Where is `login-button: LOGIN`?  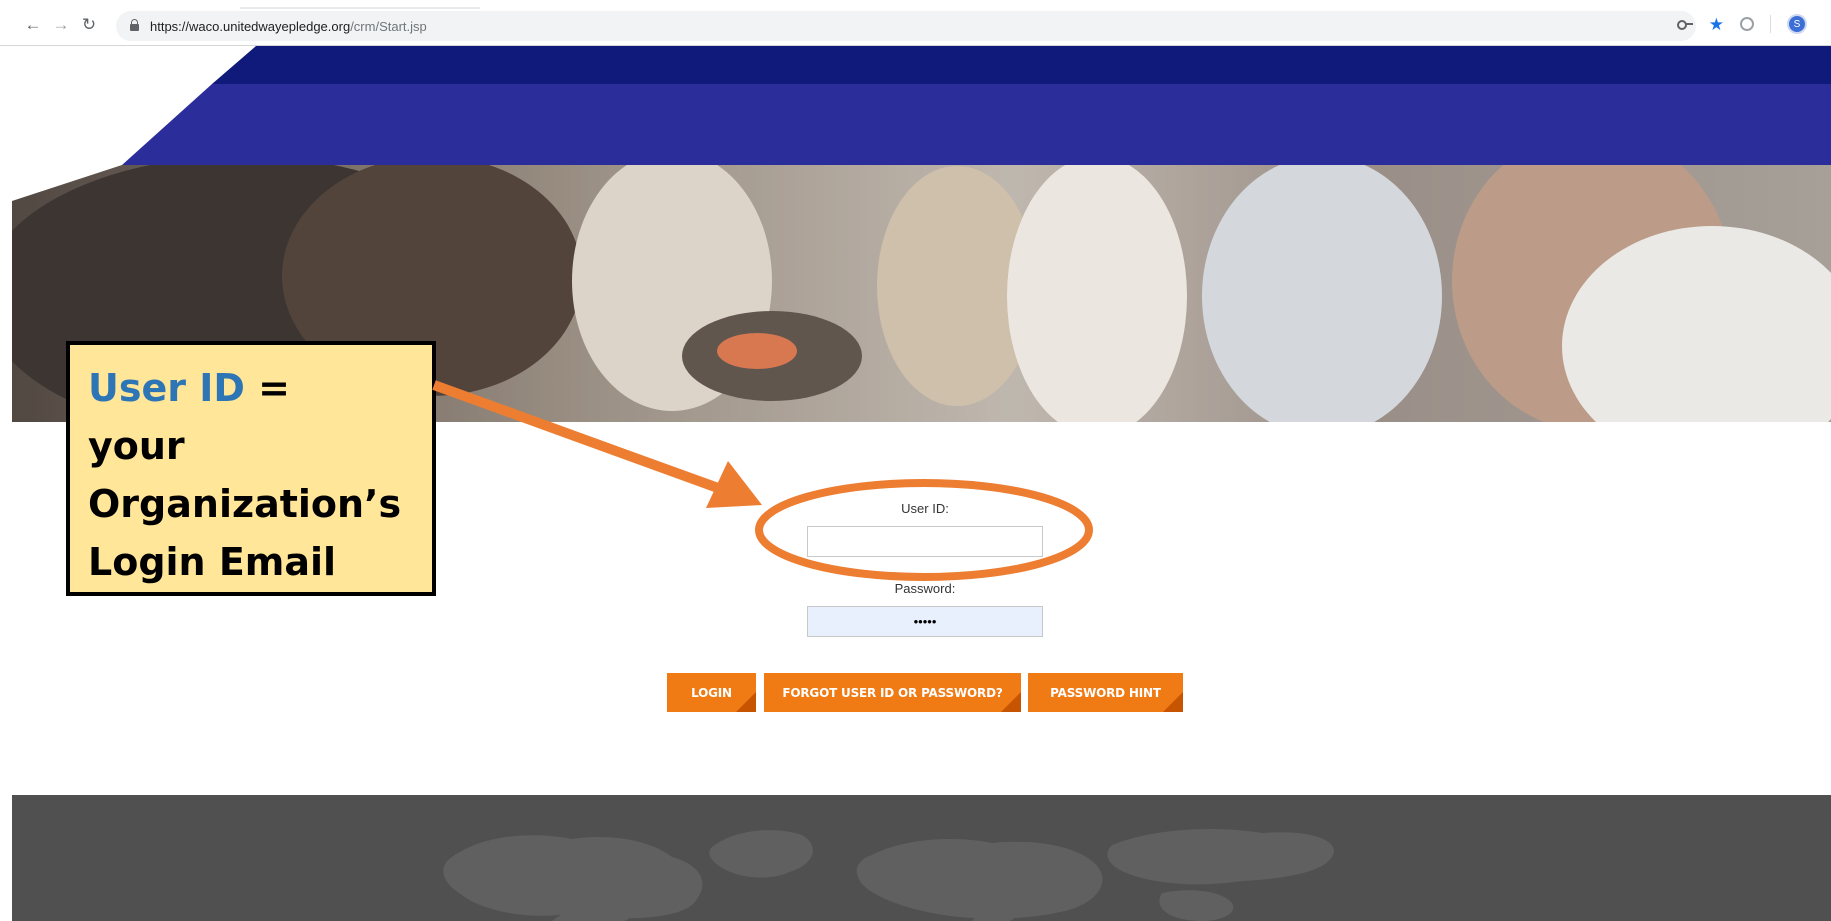 login-button: LOGIN is located at coordinates (711, 692).